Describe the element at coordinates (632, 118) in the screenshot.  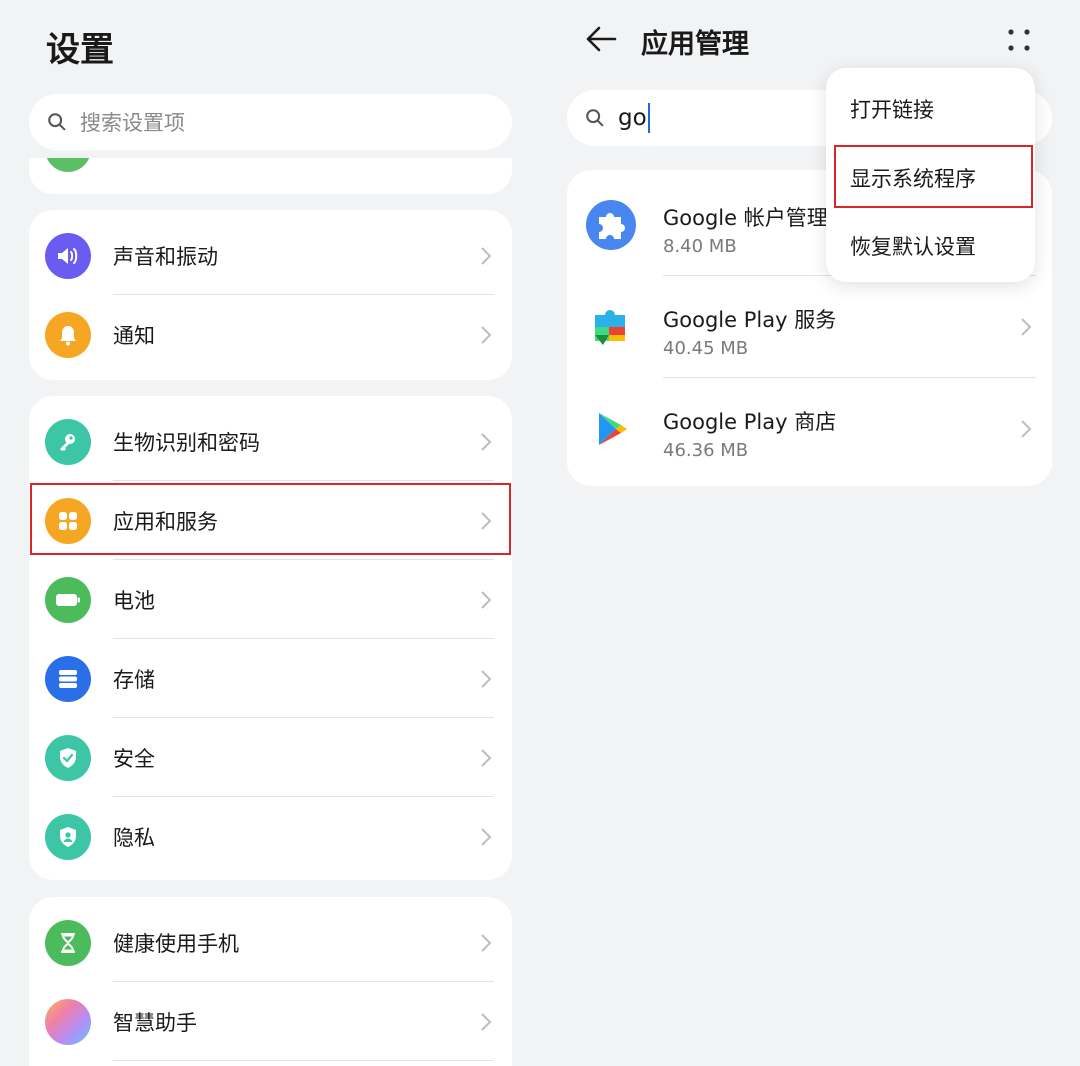
I see `search-query-text: go` at that location.